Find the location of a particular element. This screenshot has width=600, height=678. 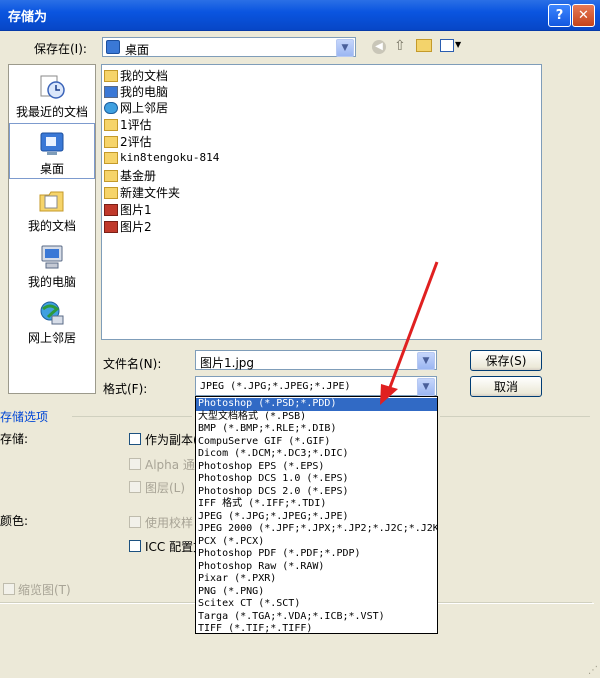

place-desktop: 桌面 is located at coordinates (52, 151).